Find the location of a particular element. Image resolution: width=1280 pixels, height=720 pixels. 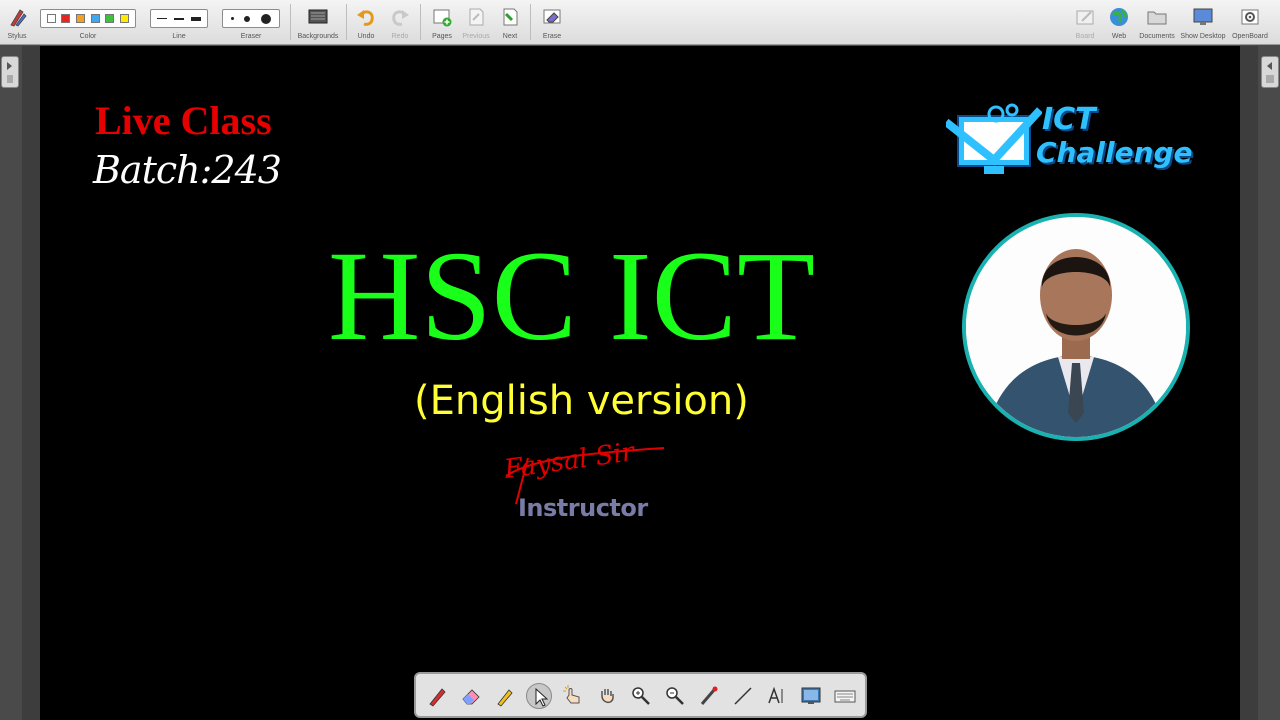

documents-button: Documents is located at coordinates (1157, 23).